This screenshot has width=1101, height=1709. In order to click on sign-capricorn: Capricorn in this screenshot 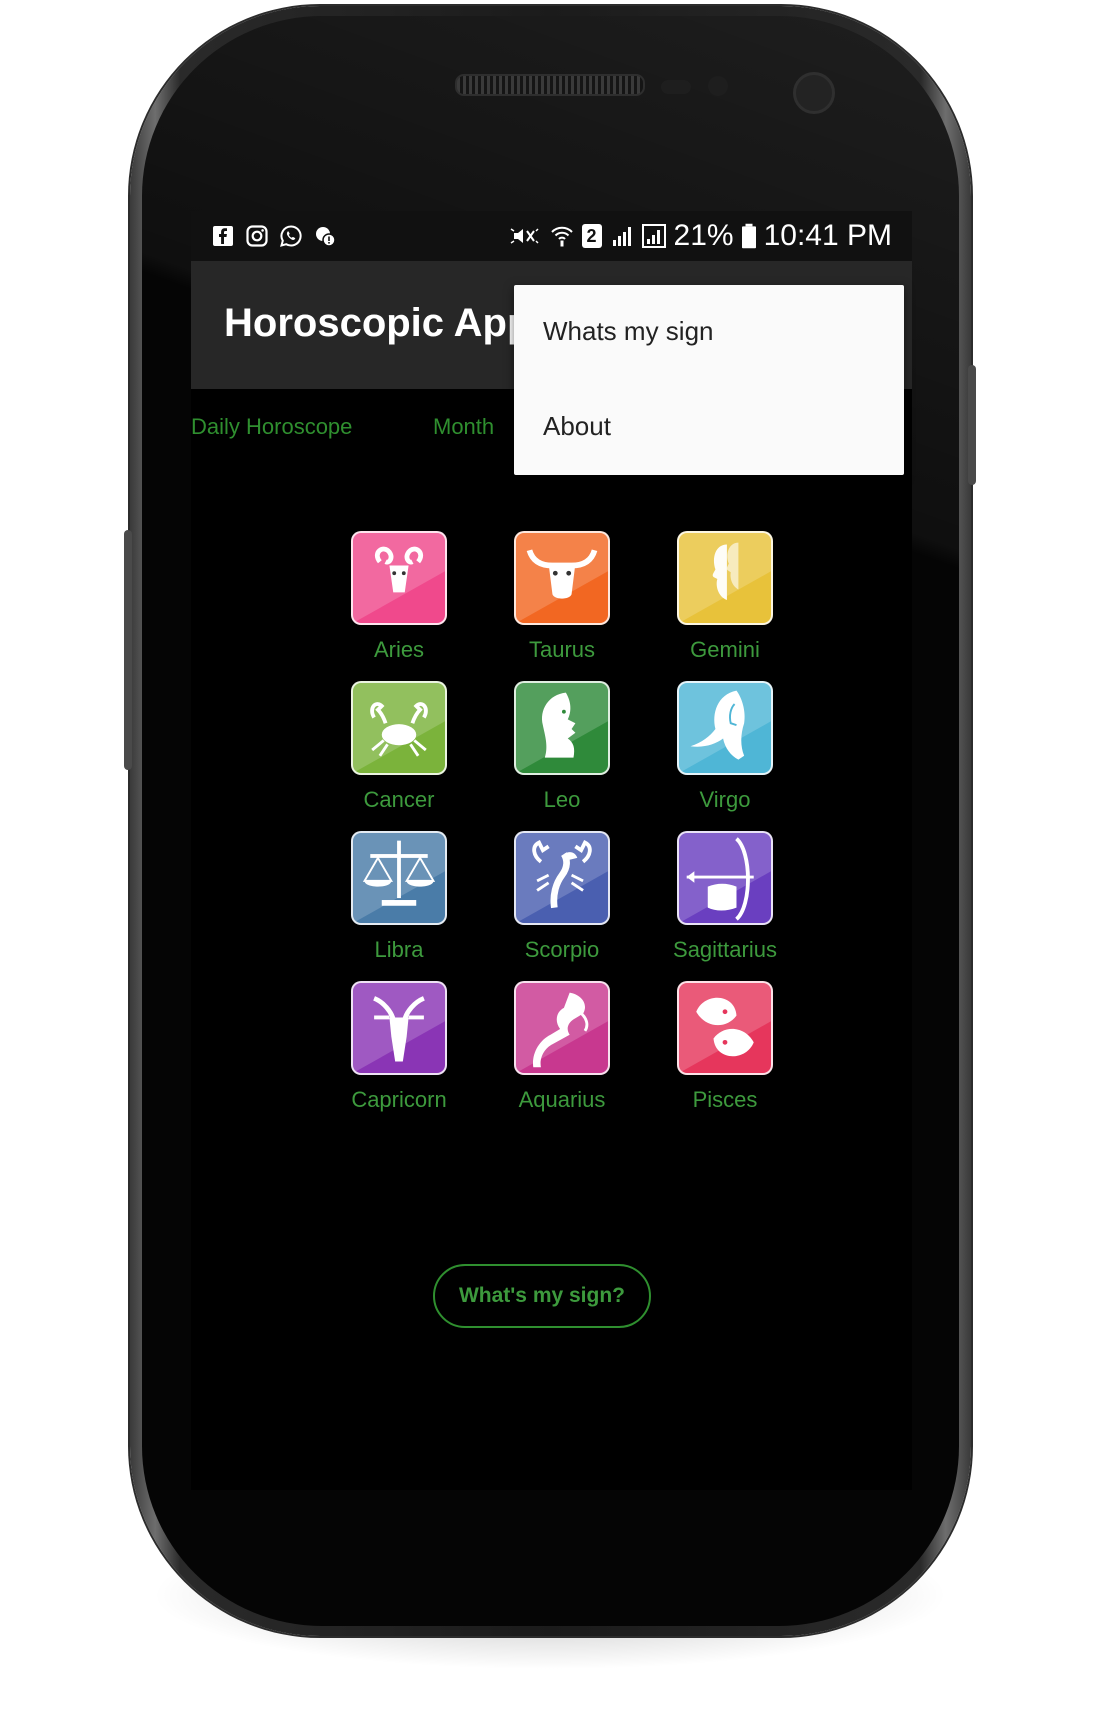, I will do `click(401, 1056)`.